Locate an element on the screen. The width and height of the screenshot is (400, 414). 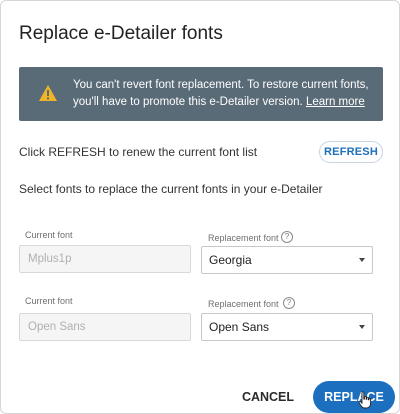
warning-icon is located at coordinates (48, 93).